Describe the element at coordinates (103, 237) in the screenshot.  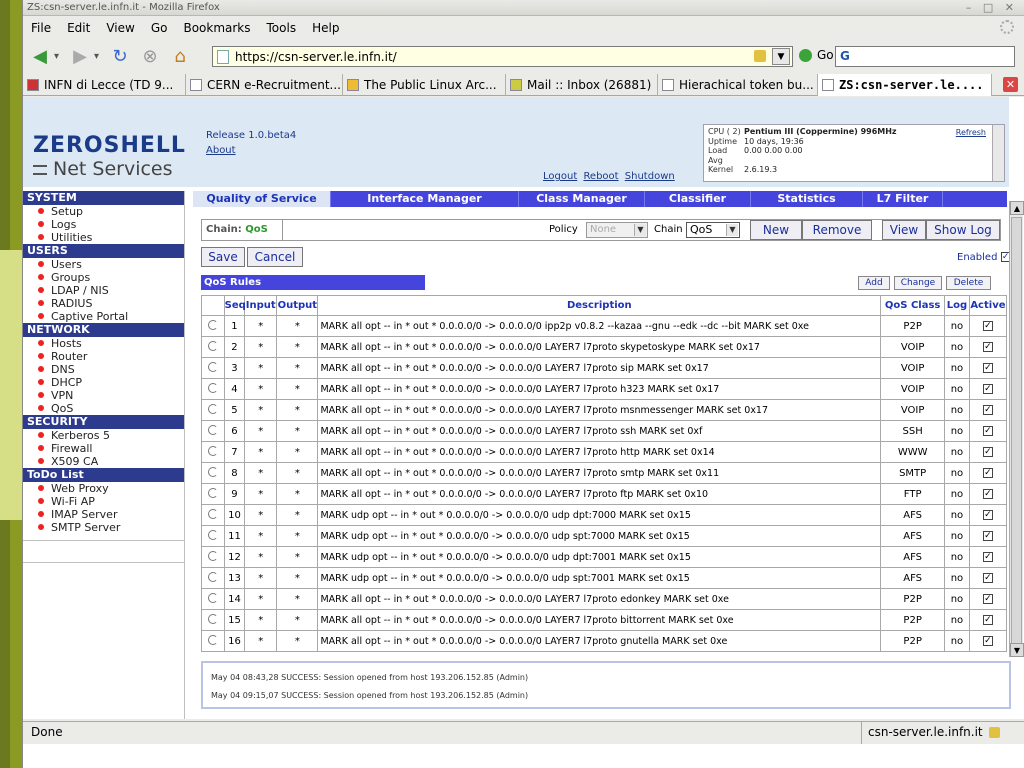
I see `sidebar-item-utilities: Utilities` at that location.